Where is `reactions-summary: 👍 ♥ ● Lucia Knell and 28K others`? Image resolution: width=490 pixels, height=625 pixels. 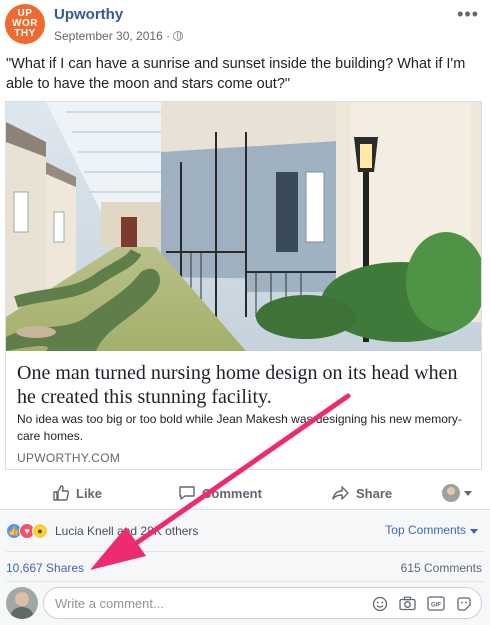
reactions-summary: 👍 ♥ ● Lucia Knell and 28K others is located at coordinates (102, 531).